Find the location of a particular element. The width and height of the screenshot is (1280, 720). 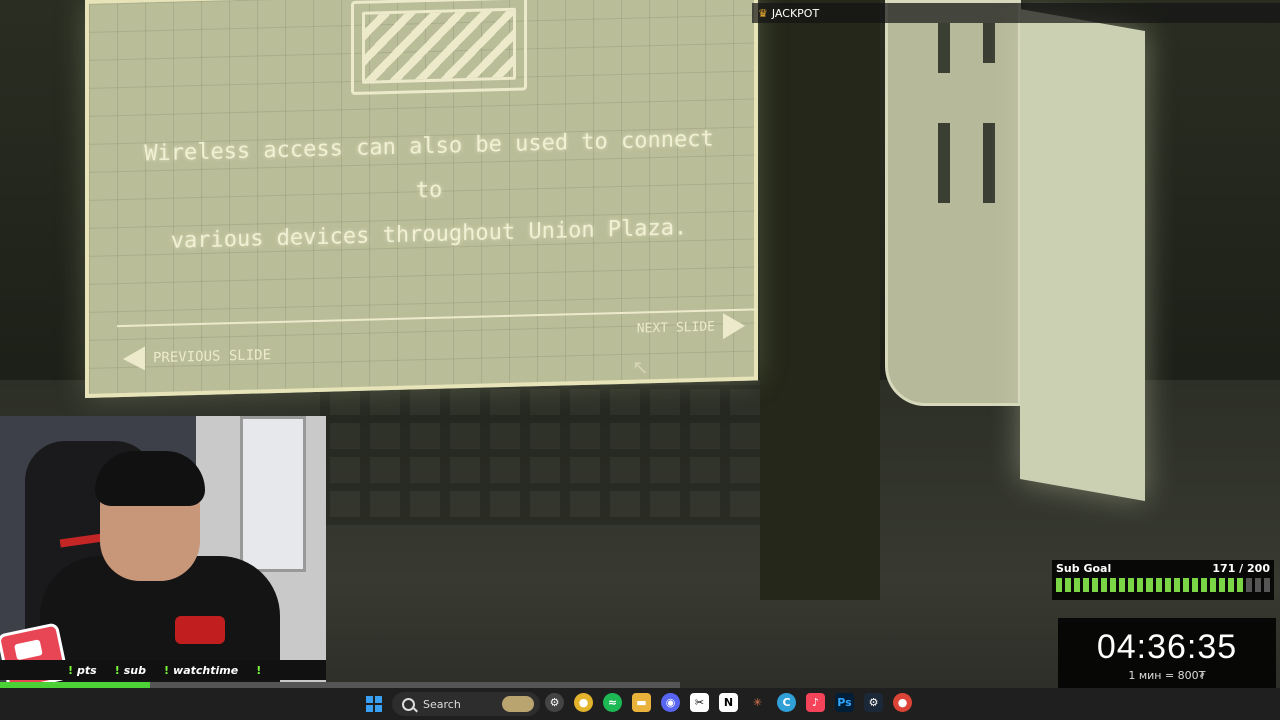

wall-pattern is located at coordinates (555, 455).